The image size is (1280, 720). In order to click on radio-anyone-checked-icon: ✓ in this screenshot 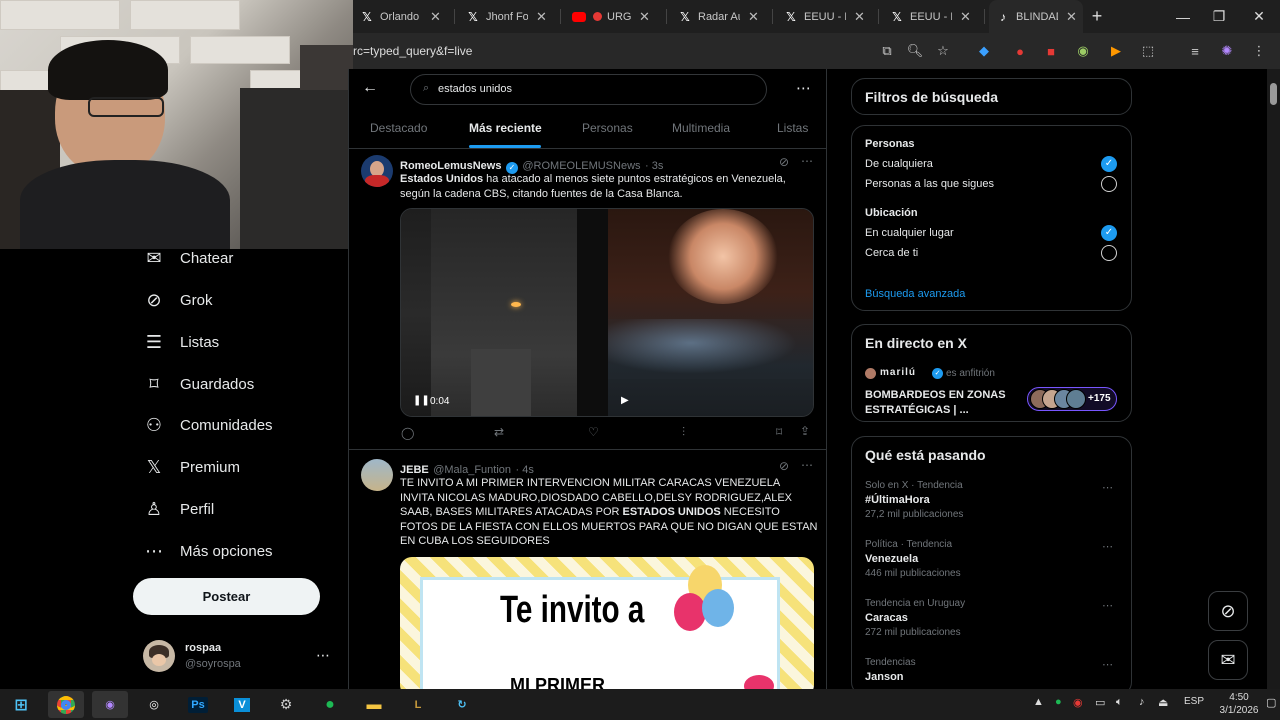, I will do `click(1109, 164)`.